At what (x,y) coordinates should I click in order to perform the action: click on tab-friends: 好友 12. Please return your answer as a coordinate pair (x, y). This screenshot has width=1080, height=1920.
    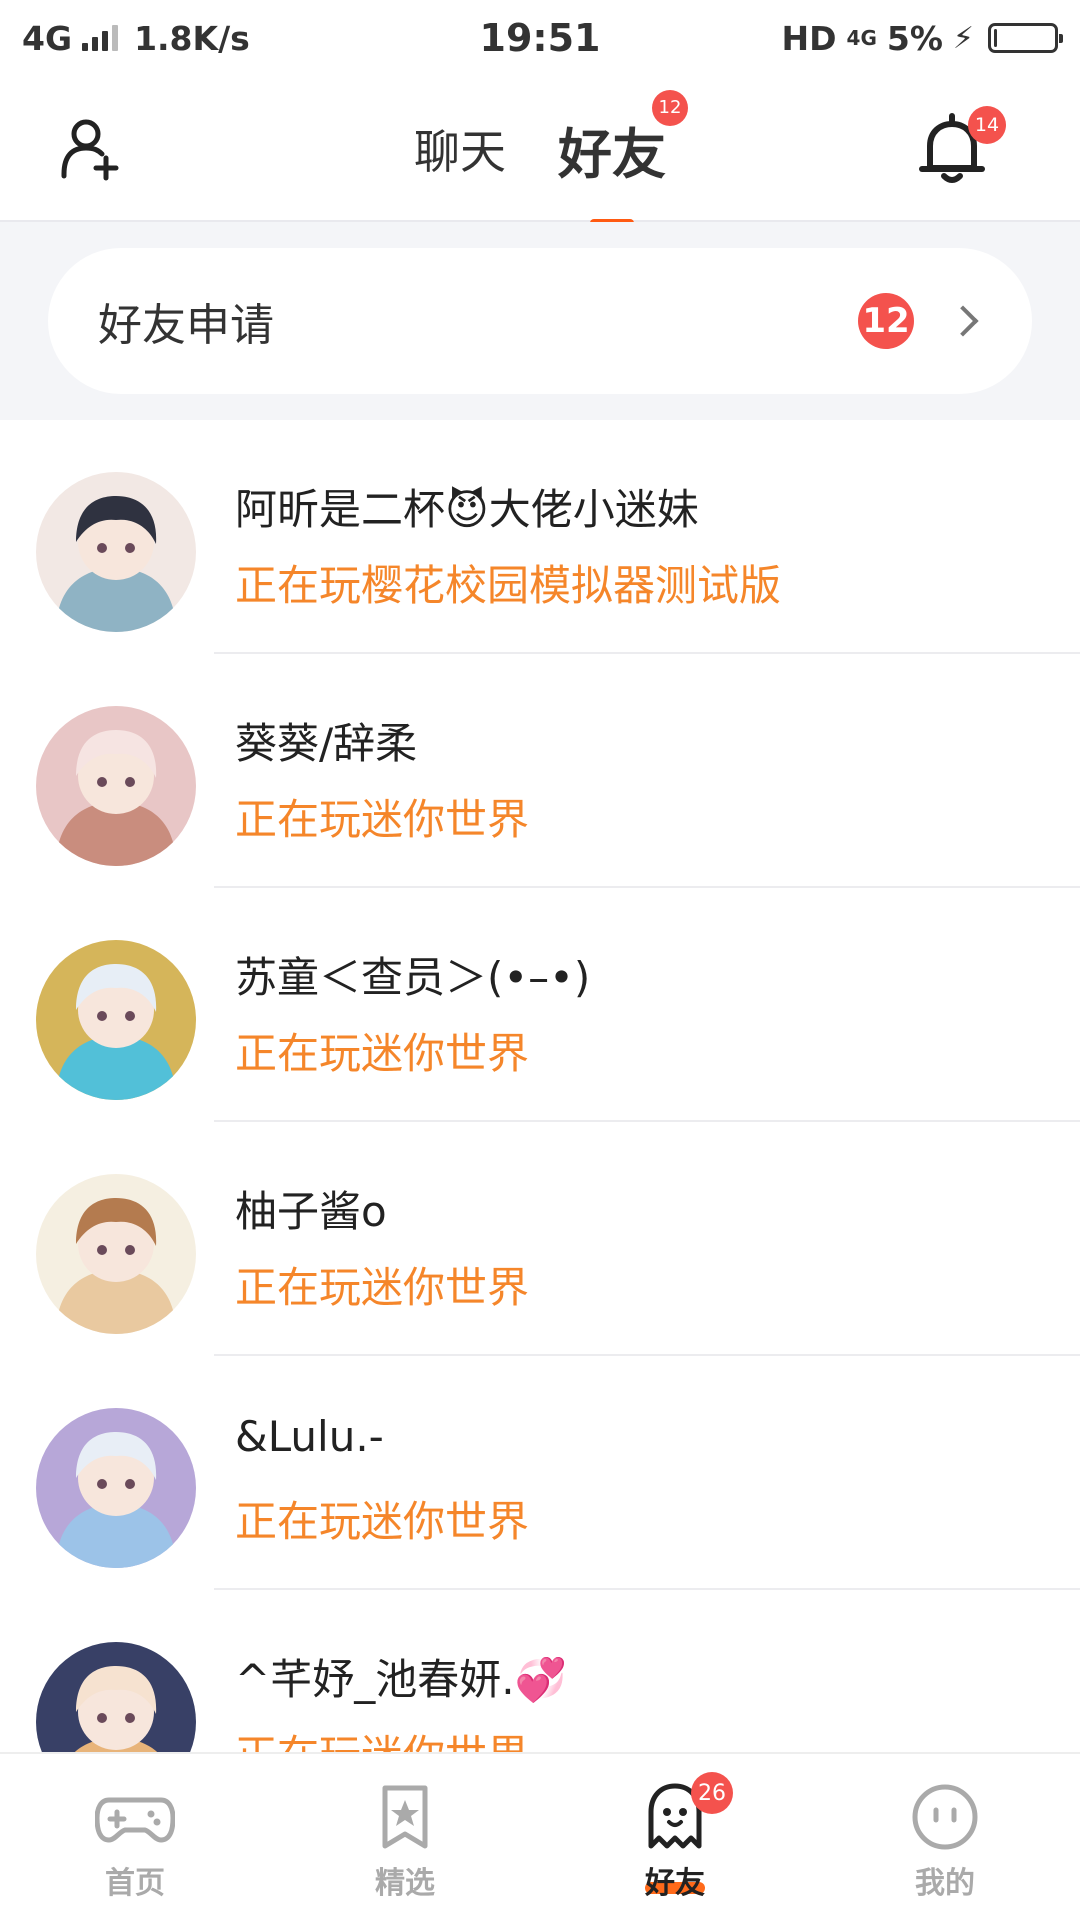
    Looking at the image, I should click on (623, 158).